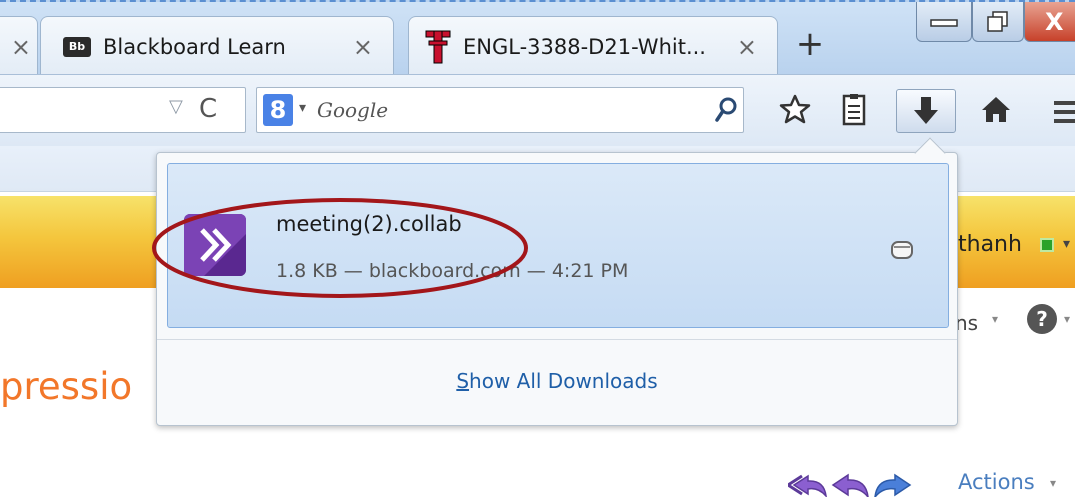  I want to click on download-status: 1.8 KB — blackboard.com — 4:21 PM, so click(452, 271).